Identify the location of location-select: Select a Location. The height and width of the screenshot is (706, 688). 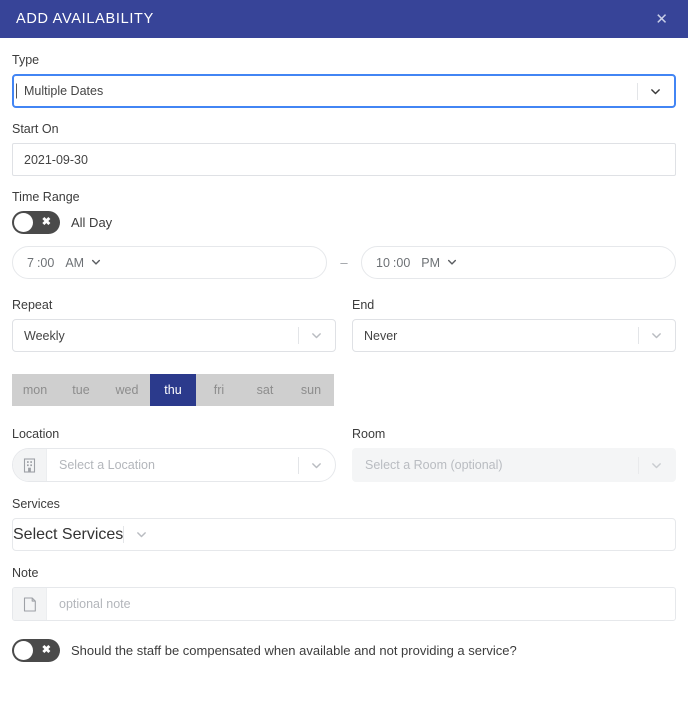
(174, 465).